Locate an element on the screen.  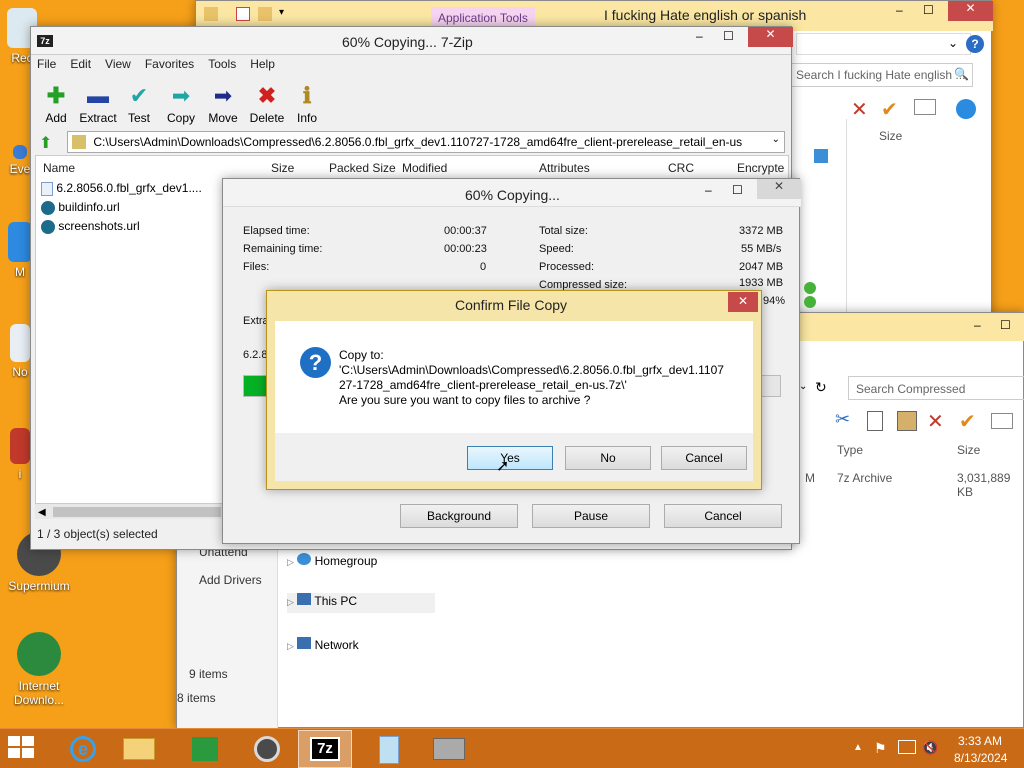
taskbar-7zip: 7z is located at coordinates (325, 749).